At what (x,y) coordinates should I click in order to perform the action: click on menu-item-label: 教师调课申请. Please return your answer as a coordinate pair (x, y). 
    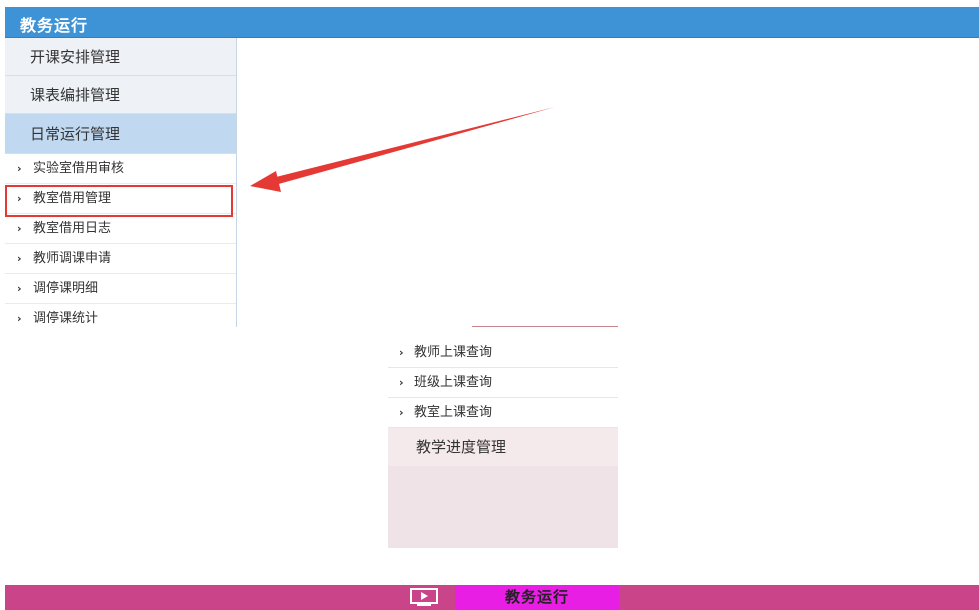
    Looking at the image, I should click on (72, 258).